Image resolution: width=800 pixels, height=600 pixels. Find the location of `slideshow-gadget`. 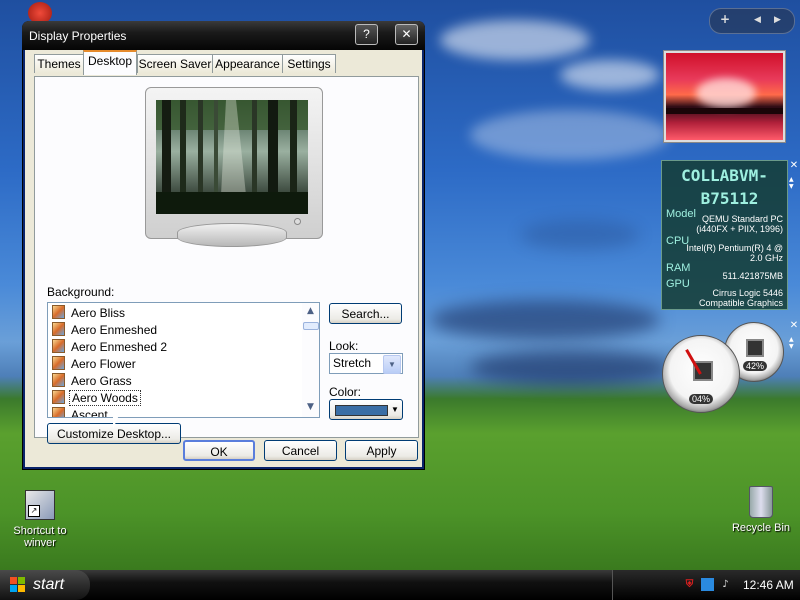

slideshow-gadget is located at coordinates (724, 96).